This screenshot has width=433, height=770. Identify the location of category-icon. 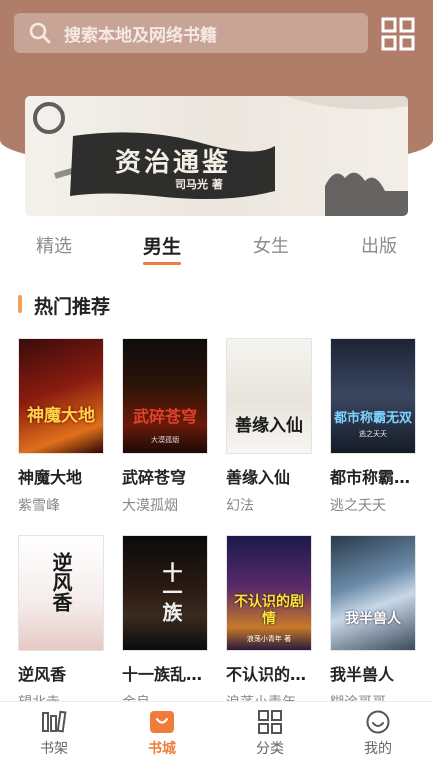
(270, 722).